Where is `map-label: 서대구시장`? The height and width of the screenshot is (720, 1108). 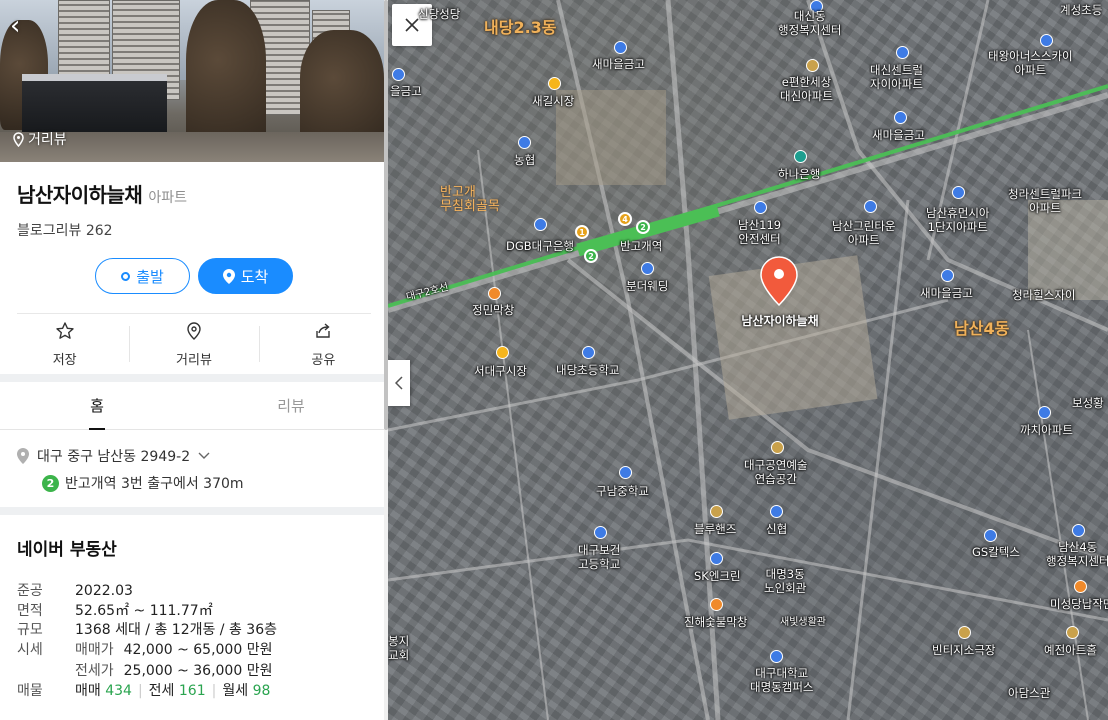
map-label: 서대구시장 is located at coordinates (500, 371).